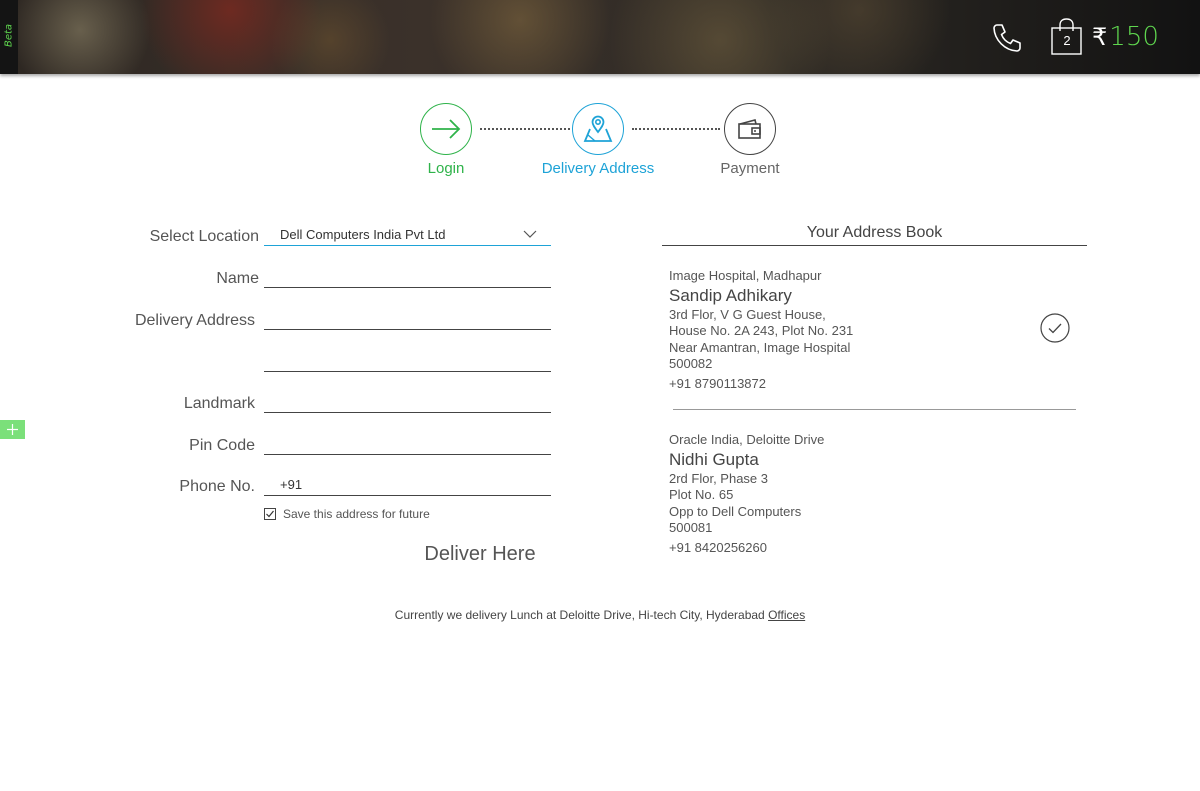 Image resolution: width=1200 pixels, height=791 pixels. Describe the element at coordinates (446, 168) in the screenshot. I see `step-login-label: Login` at that location.